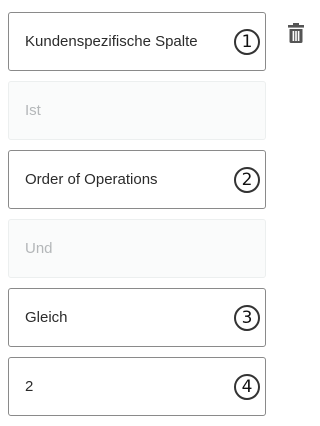 The height and width of the screenshot is (426, 320). I want to click on custom-column-select-value: Order of Operations, so click(91, 179).